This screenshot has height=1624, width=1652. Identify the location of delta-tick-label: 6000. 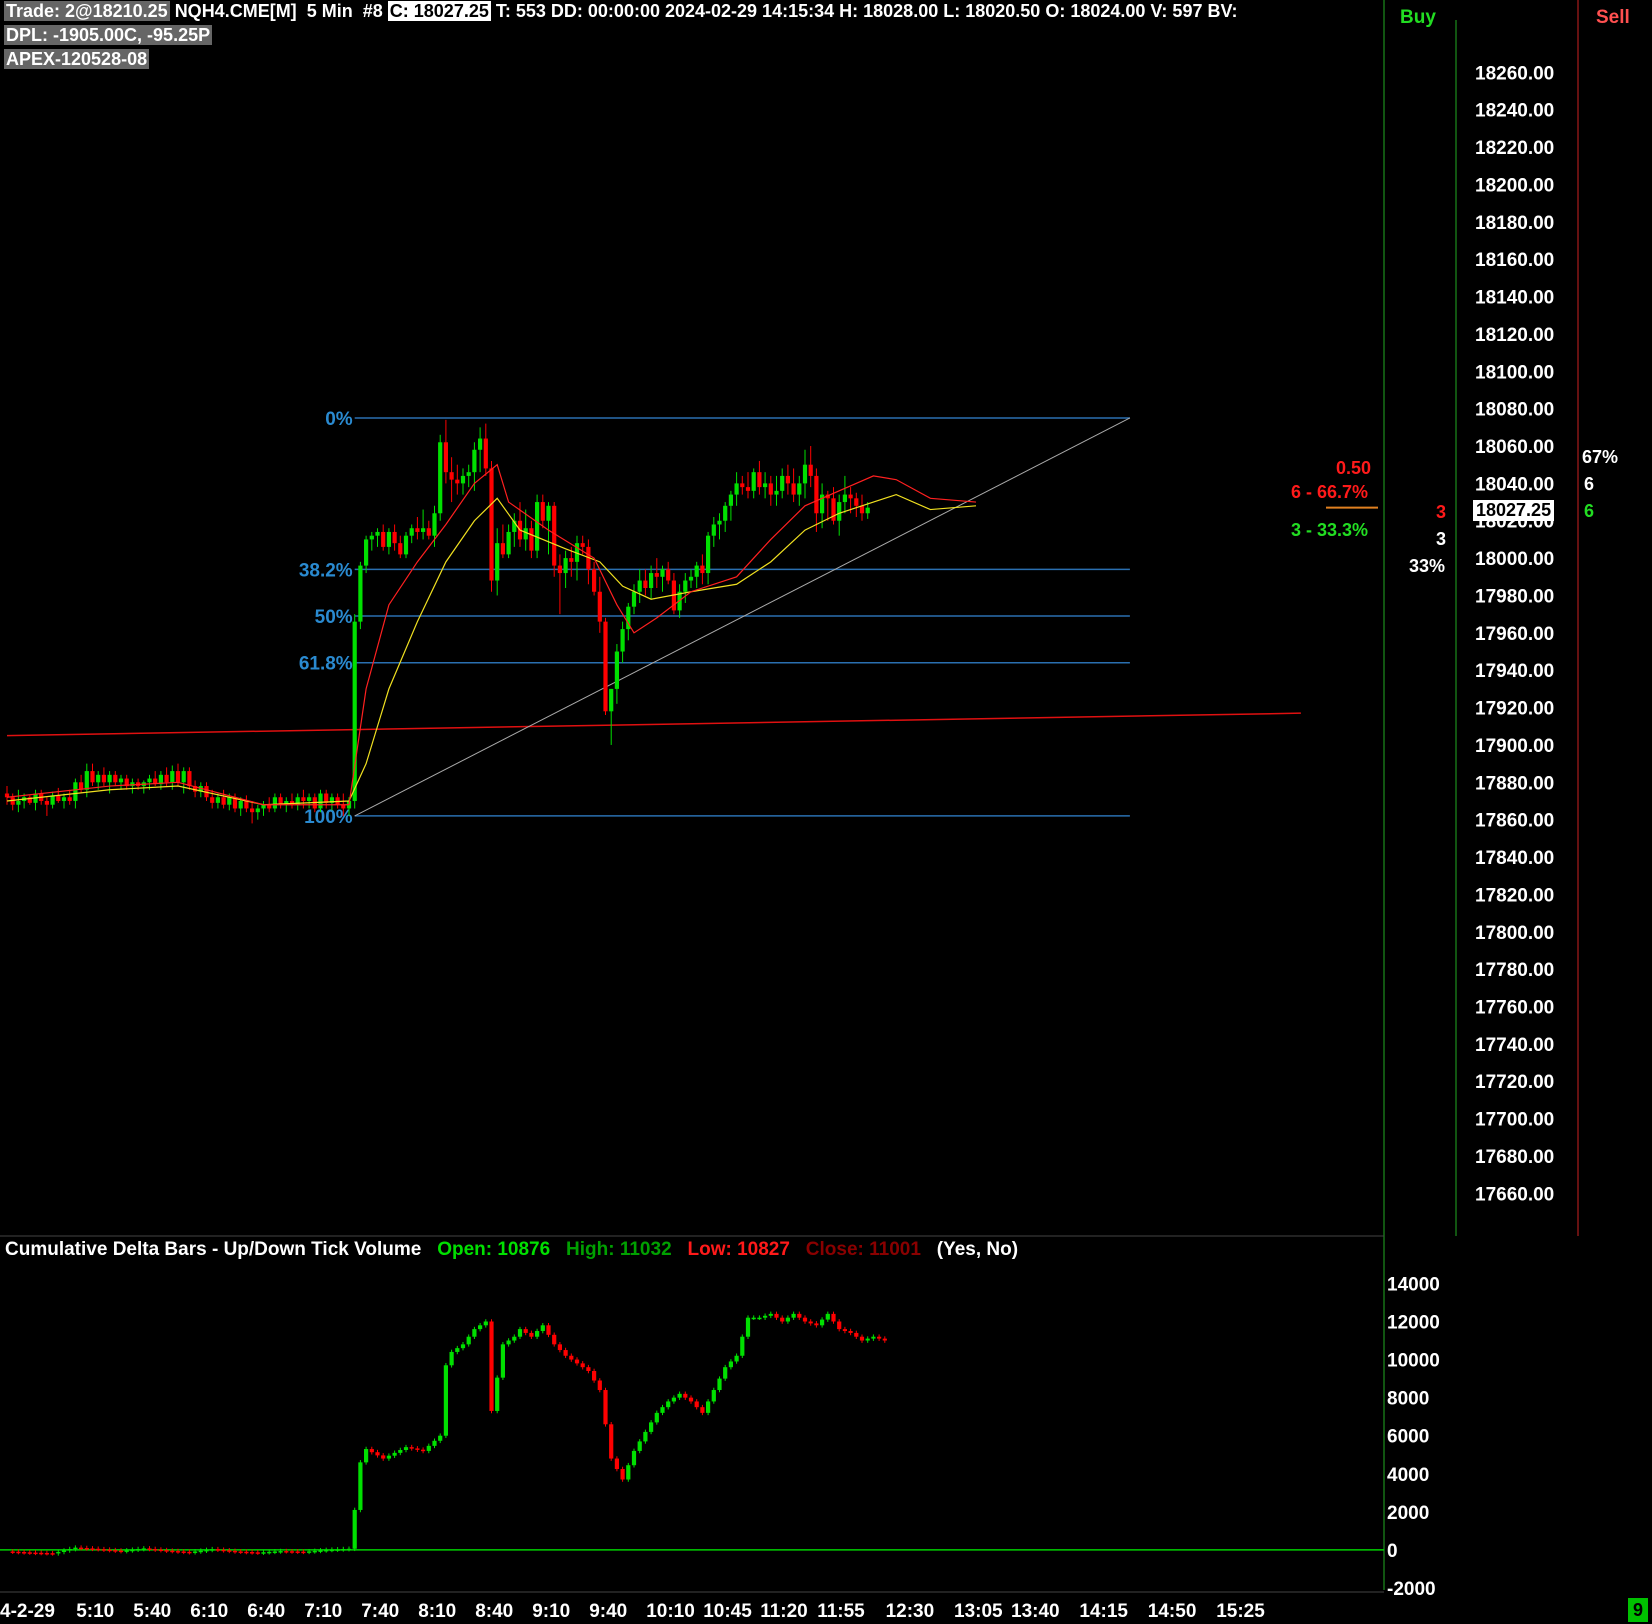
(1408, 1437).